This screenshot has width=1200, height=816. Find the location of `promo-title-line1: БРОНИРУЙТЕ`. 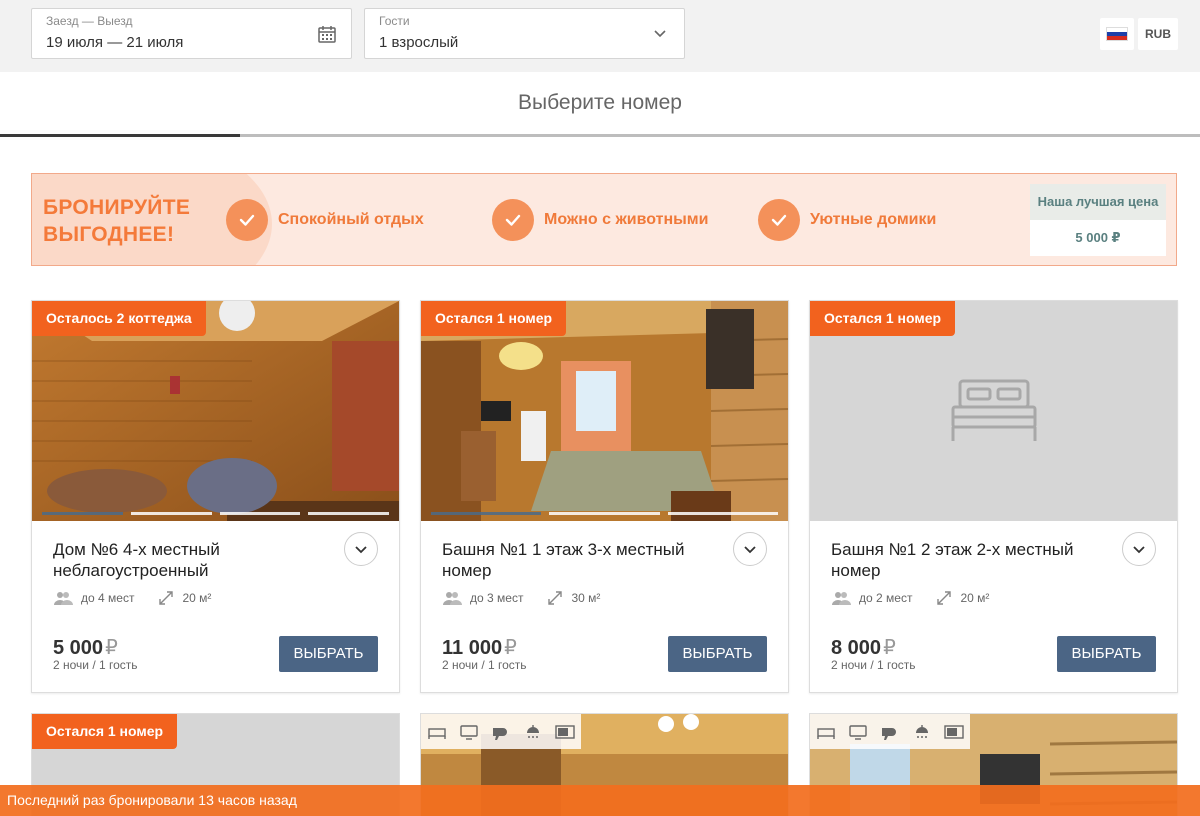

promo-title-line1: БРОНИРУЙТЕ is located at coordinates (117, 207).